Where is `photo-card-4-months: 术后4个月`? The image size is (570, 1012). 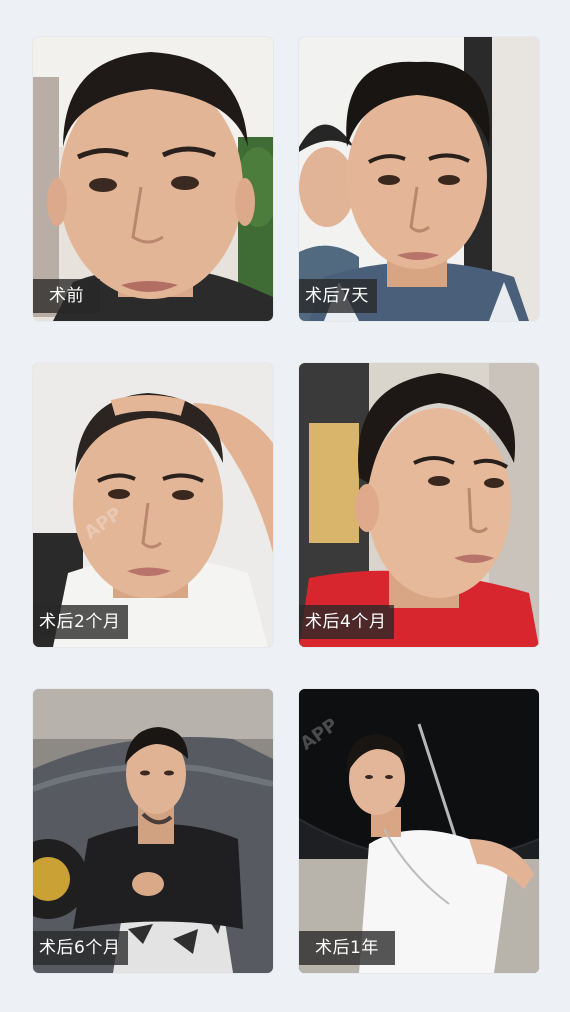
photo-card-4-months: 术后4个月 is located at coordinates (419, 505).